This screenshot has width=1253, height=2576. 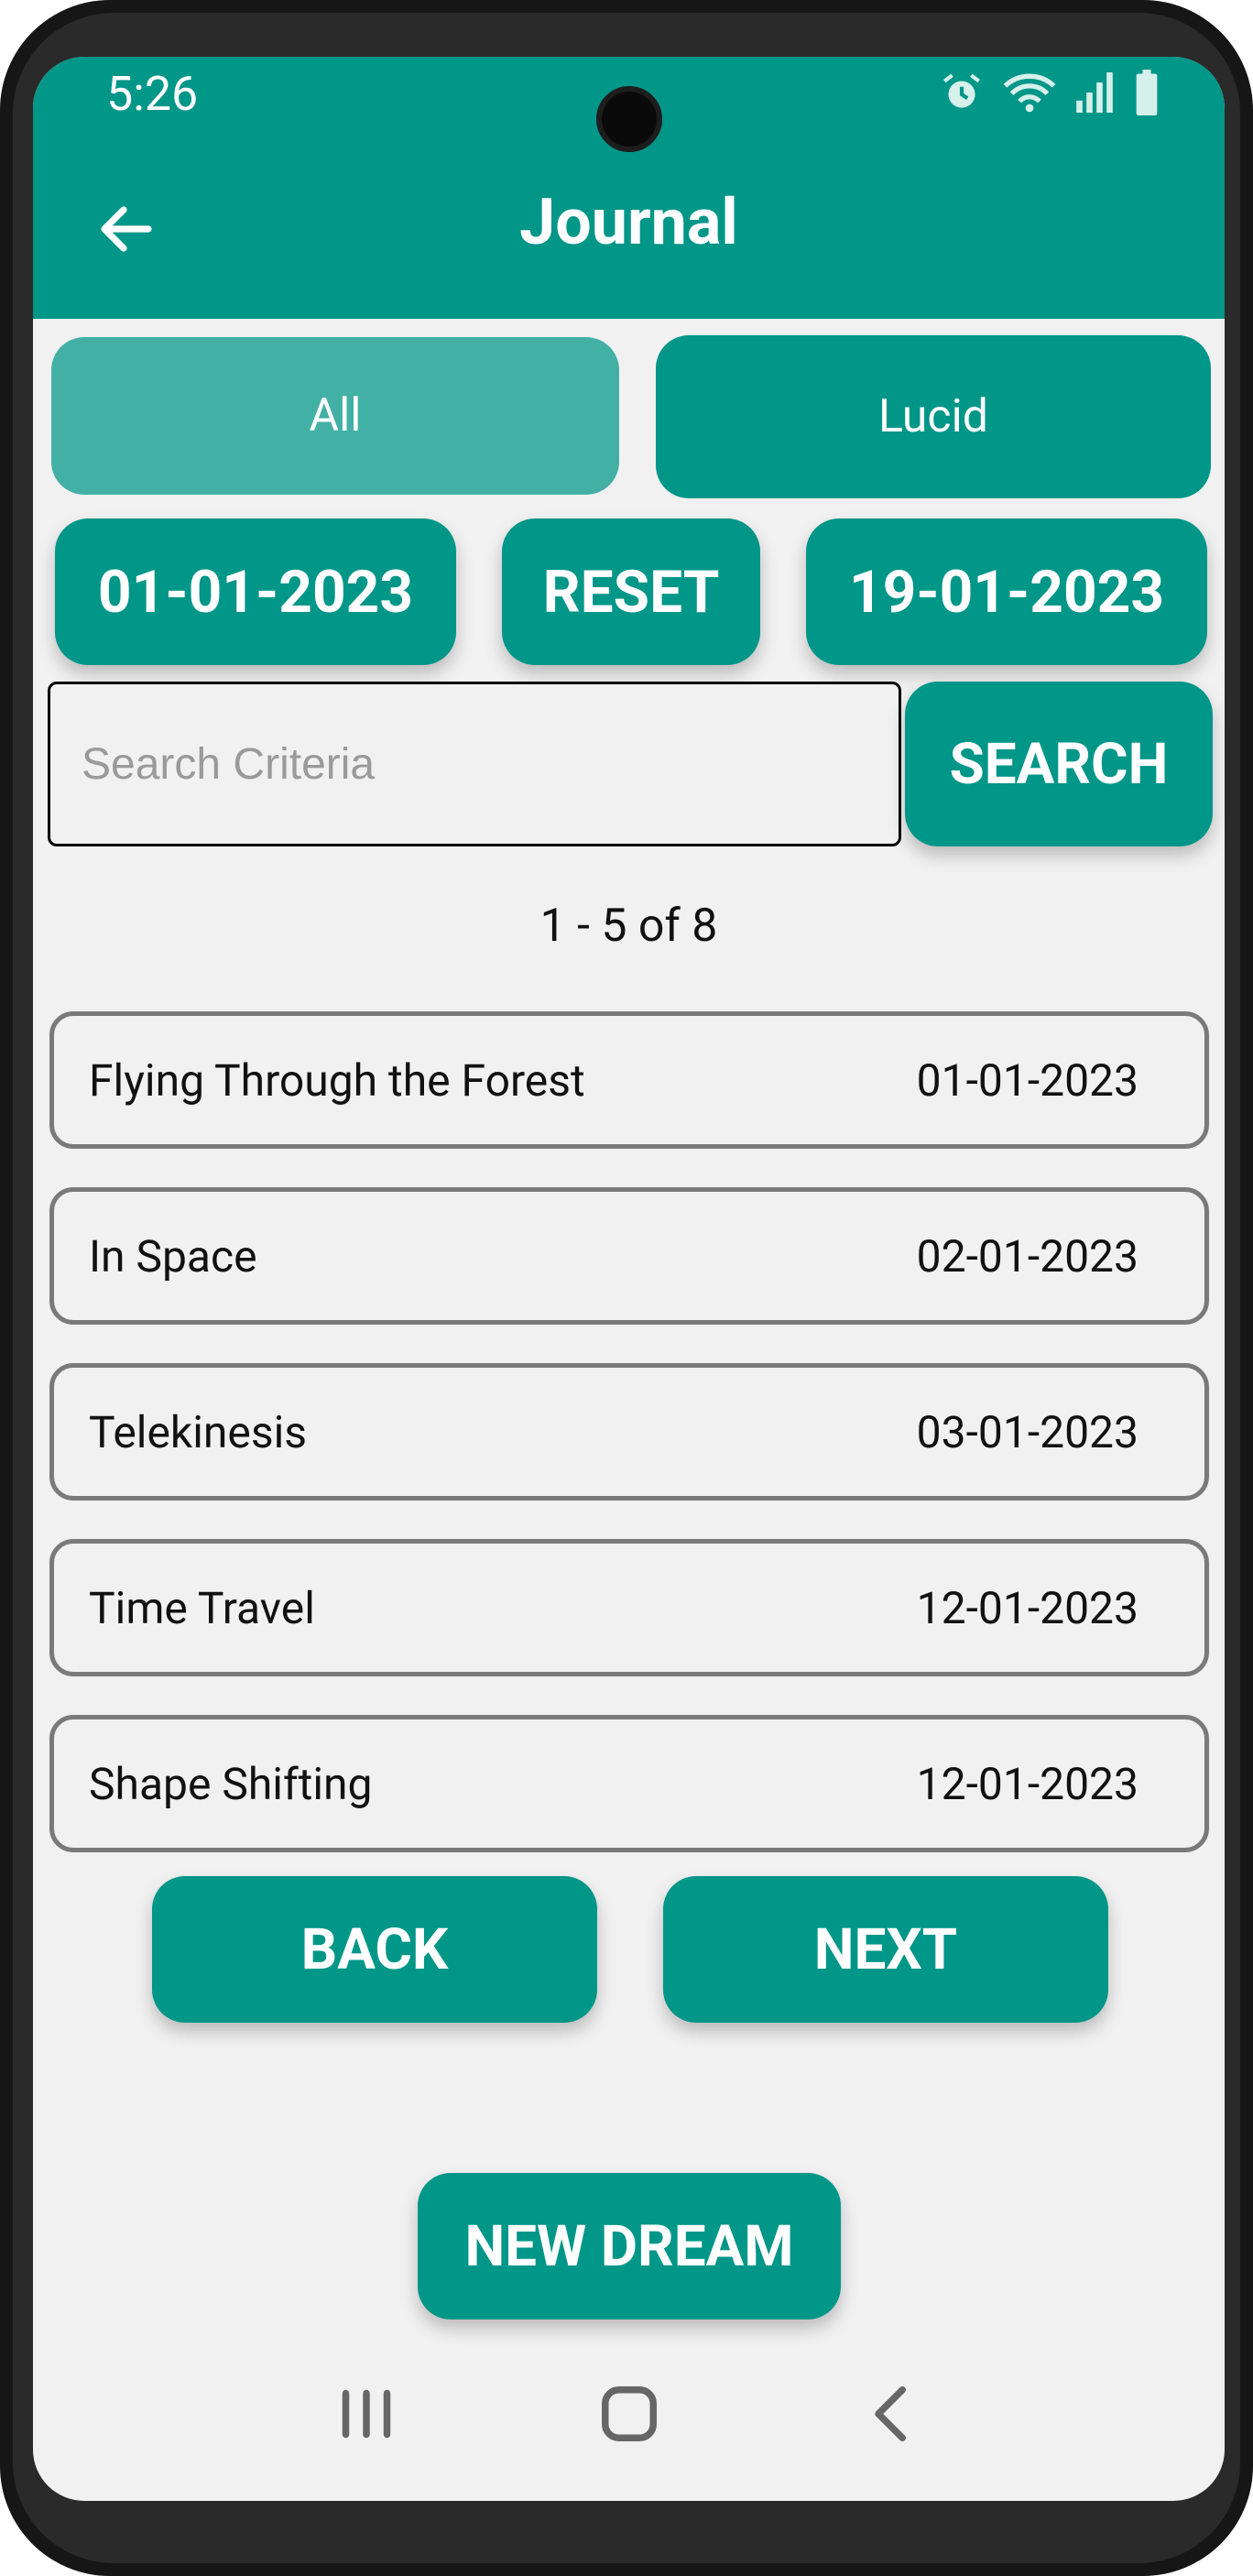 What do you see at coordinates (629, 1080) in the screenshot?
I see `dream-entry: Flying Through the Forest 01-01-2023` at bounding box center [629, 1080].